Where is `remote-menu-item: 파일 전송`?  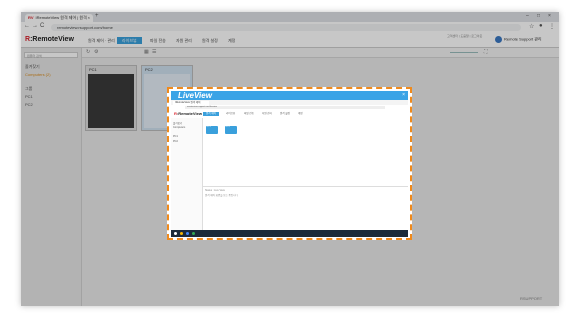 remote-menu-item: 파일 전송 is located at coordinates (249, 113).